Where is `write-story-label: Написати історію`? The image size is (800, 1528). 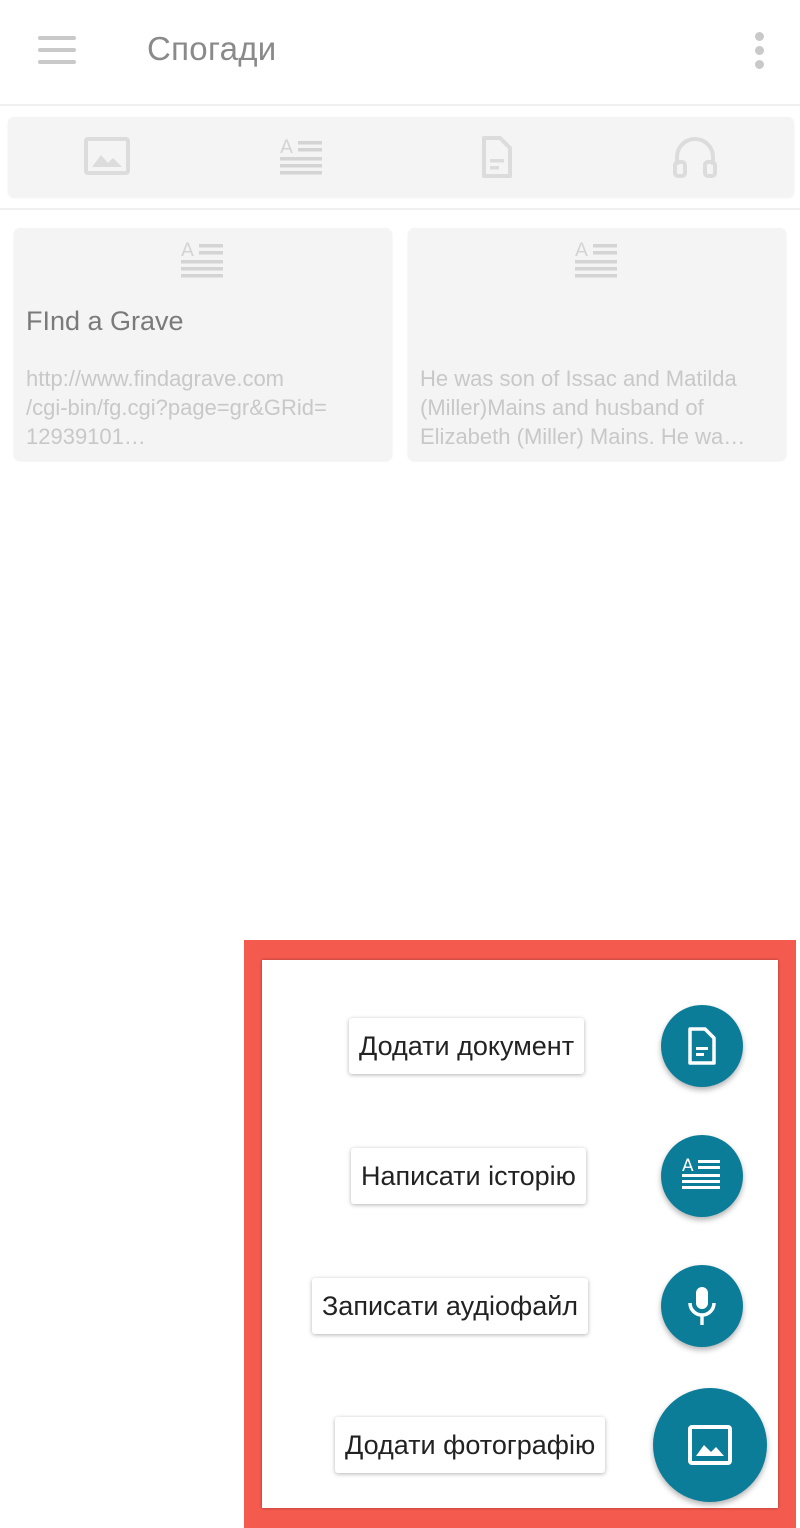 write-story-label: Написати історію is located at coordinates (468, 1176).